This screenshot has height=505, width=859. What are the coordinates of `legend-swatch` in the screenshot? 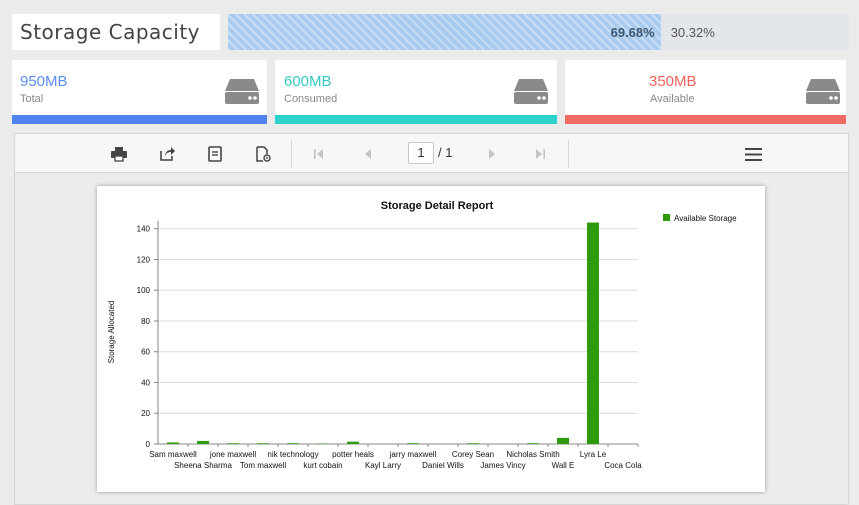 It's located at (666, 217).